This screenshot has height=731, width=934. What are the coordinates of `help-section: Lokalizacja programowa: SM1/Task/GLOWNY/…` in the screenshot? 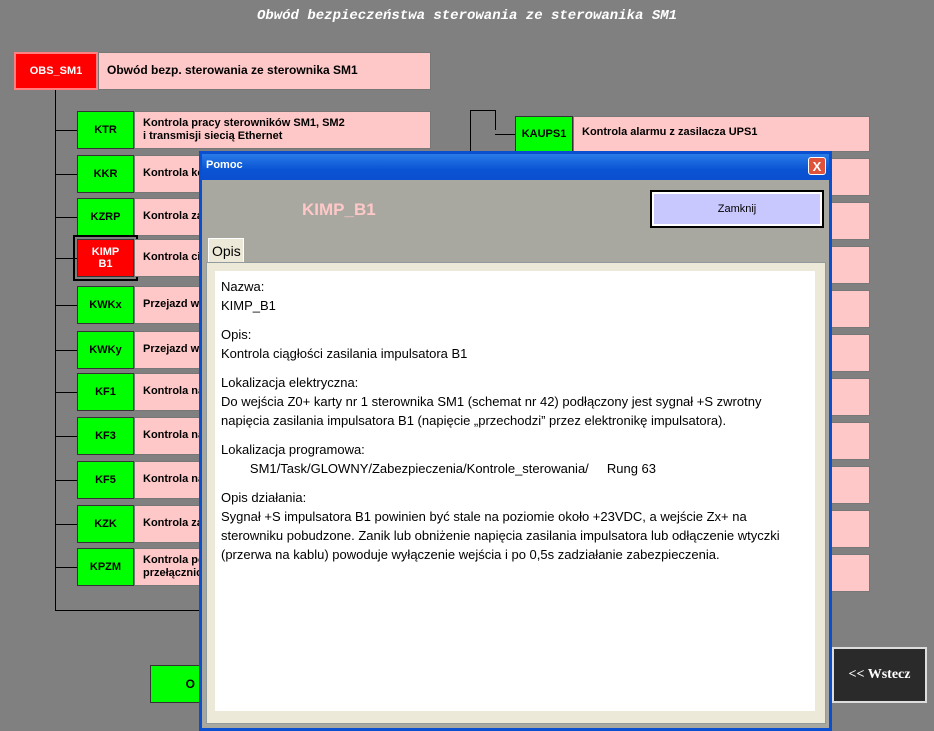 It's located at (515, 459).